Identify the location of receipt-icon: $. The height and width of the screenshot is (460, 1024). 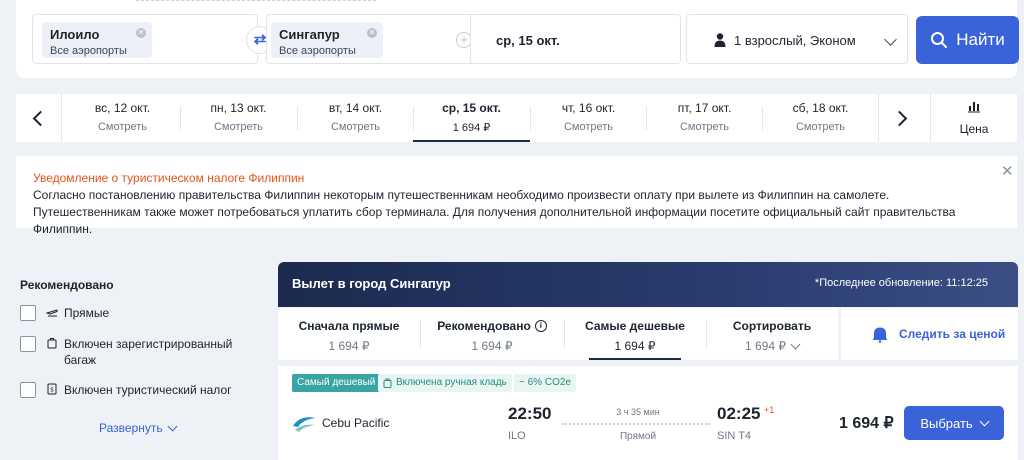
(52, 389).